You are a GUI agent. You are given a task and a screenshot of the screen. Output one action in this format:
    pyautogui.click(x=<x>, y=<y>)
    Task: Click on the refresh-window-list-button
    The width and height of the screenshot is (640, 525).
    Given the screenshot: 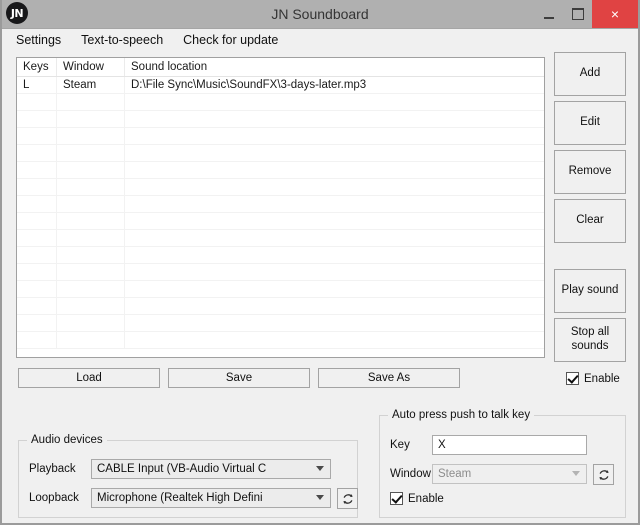 What is the action you would take?
    pyautogui.click(x=603, y=474)
    